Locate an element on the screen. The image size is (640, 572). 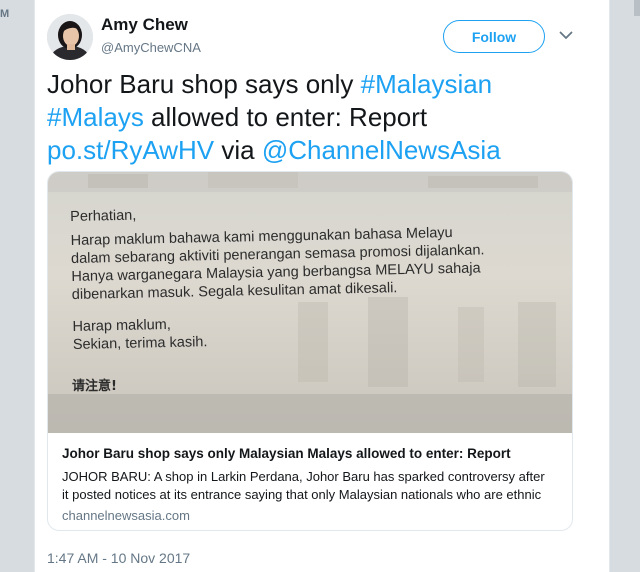
chevron-down-icon is located at coordinates (566, 35).